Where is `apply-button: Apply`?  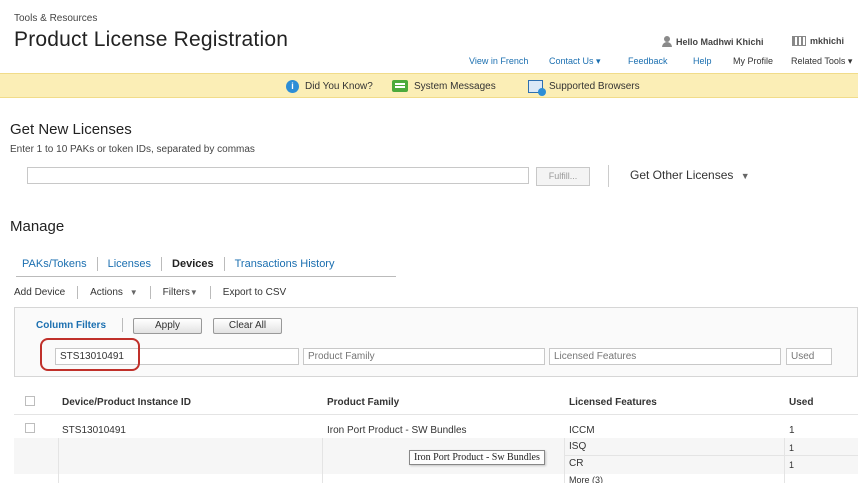
apply-button: Apply is located at coordinates (167, 326).